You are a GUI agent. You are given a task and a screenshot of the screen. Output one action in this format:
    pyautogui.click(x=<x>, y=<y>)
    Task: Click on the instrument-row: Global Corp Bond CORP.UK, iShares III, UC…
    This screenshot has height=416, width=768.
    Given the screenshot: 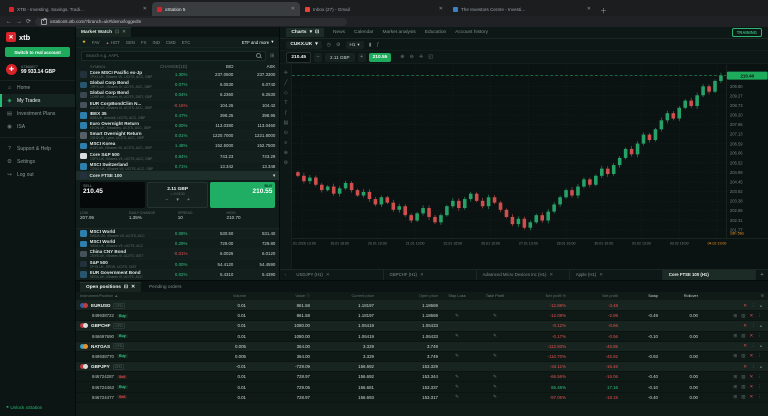 What is the action you would take?
    pyautogui.click(x=178, y=95)
    